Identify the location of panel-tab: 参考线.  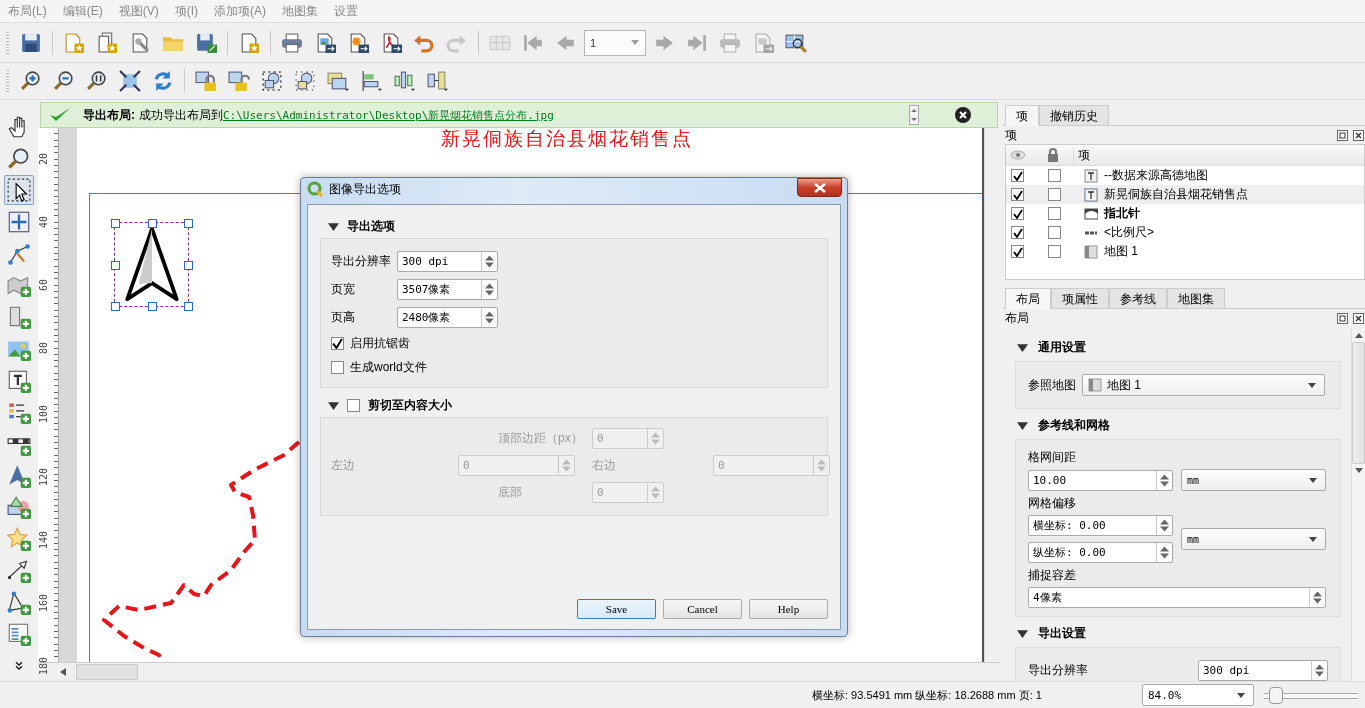
(1138, 298).